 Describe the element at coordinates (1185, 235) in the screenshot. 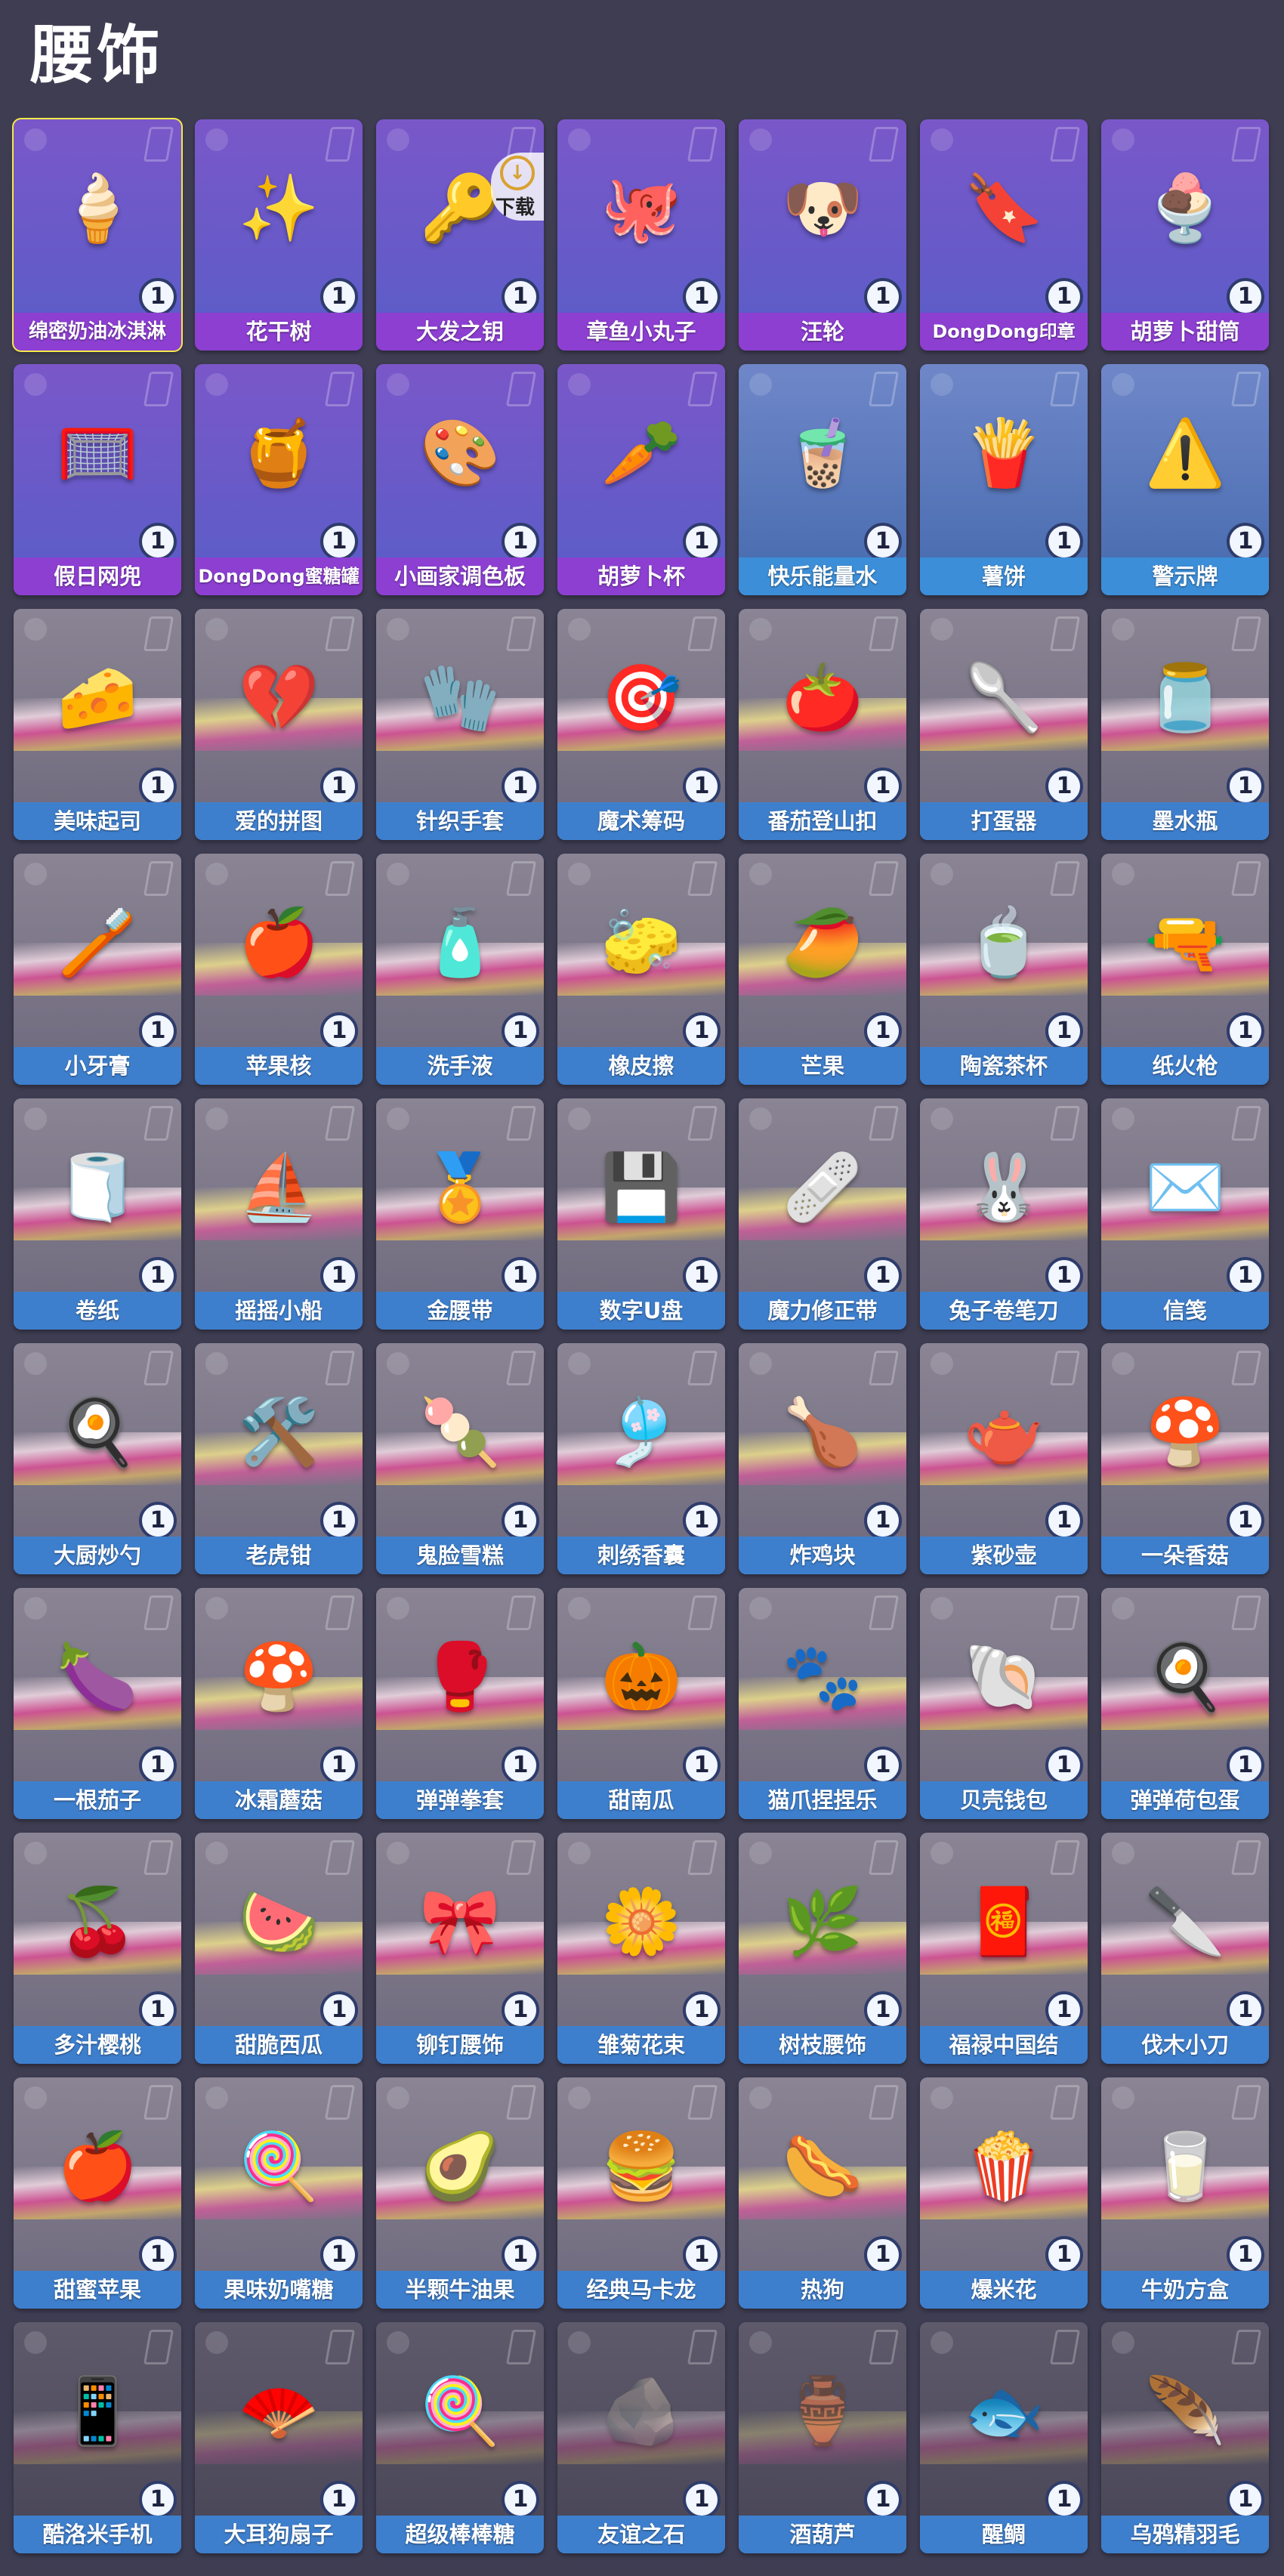

I see `item-card: 🍨 1 胡萝卜甜筒` at that location.